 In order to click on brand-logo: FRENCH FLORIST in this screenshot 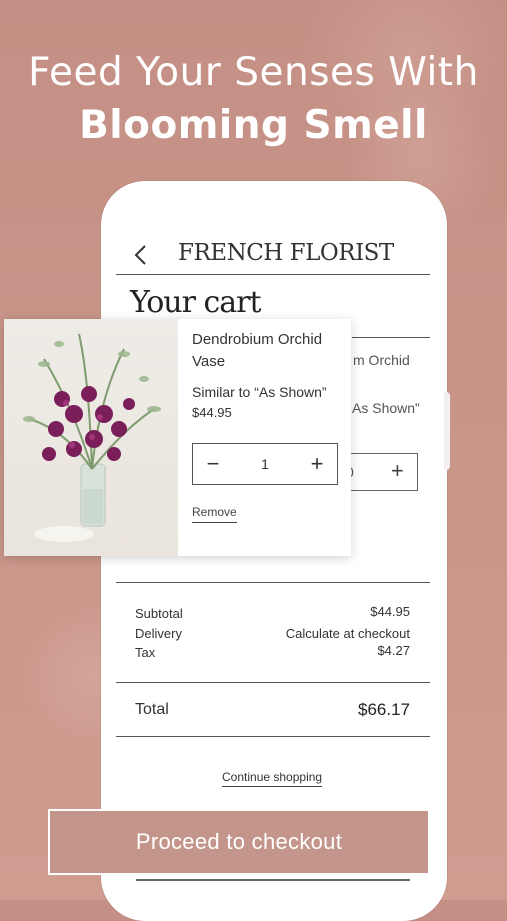, I will do `click(286, 253)`.